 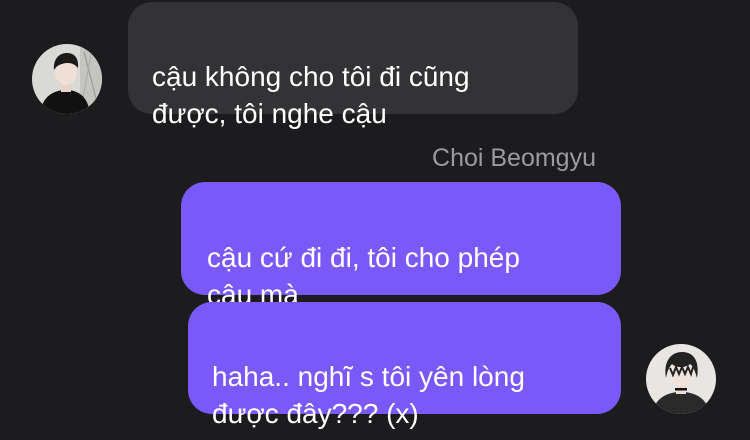 I want to click on outgoing-message-text: cậu cứ đi đi, tôi cho phép cậu mà, so click(x=363, y=276).